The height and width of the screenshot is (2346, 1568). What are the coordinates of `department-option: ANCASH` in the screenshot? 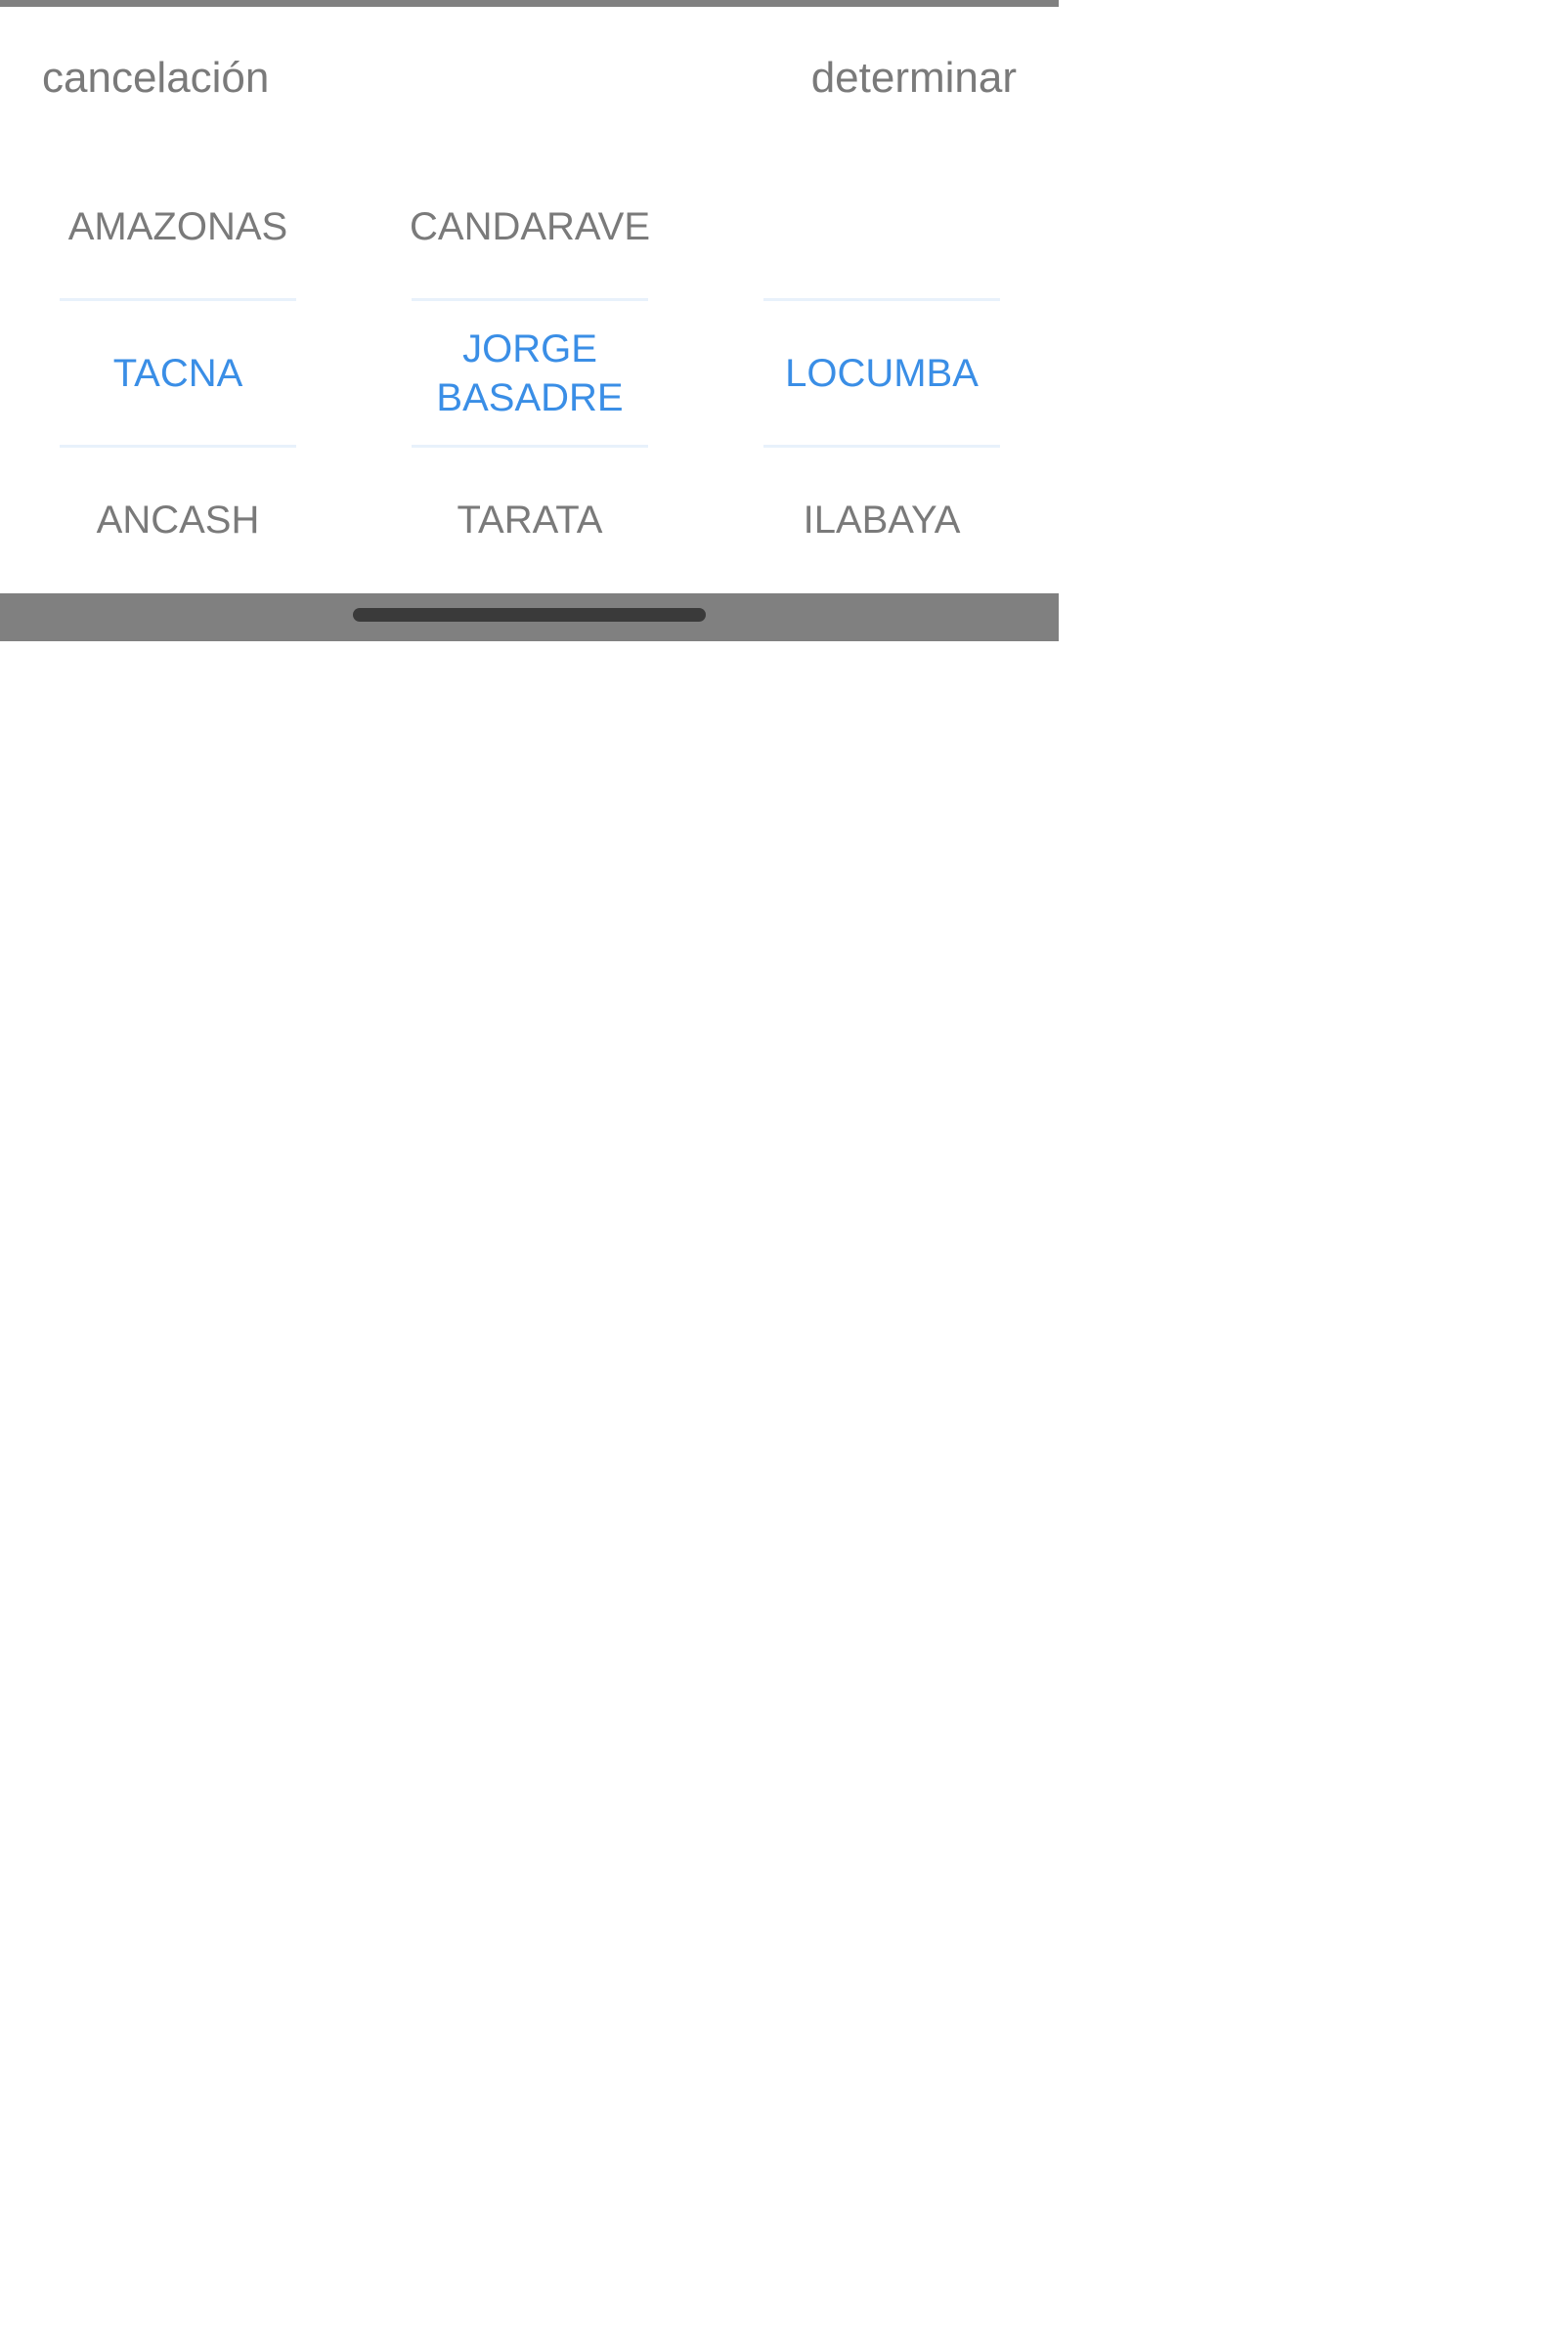 It's located at (178, 520).